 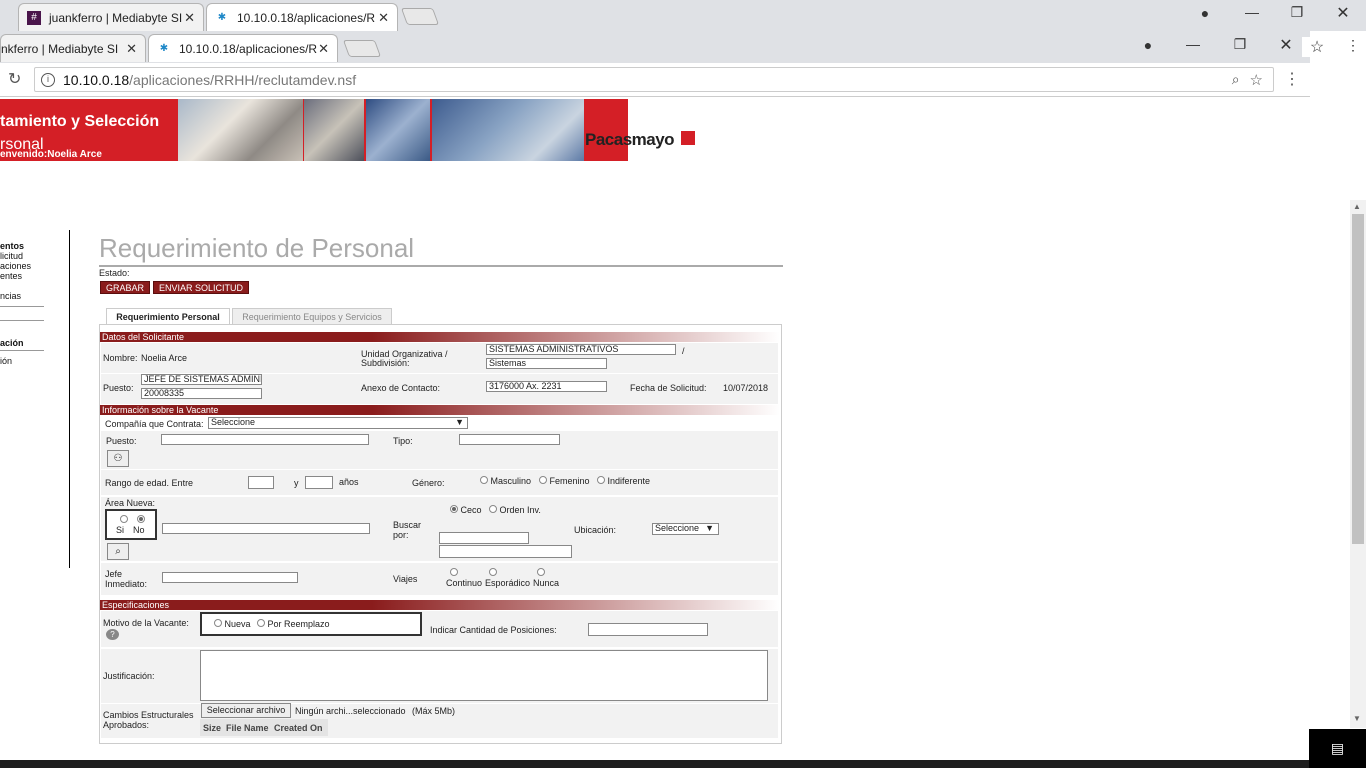 I want to click on col-size: Size, so click(x=212, y=728).